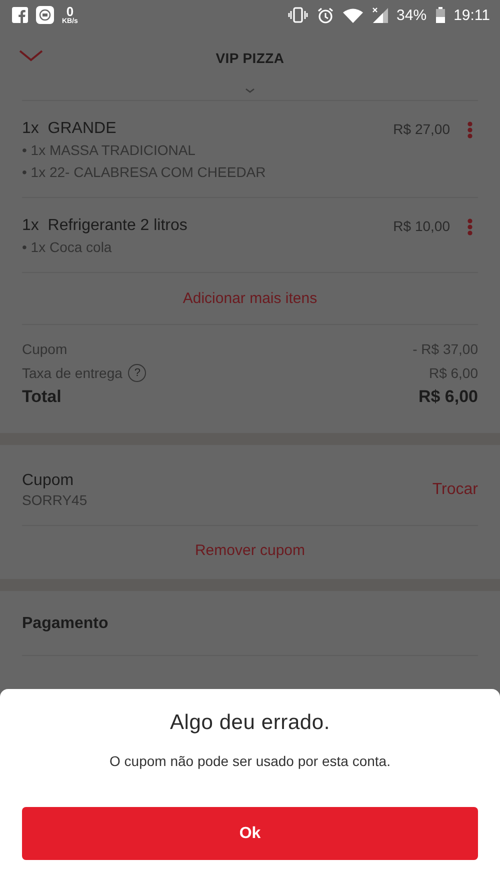 The image size is (500, 889). What do you see at coordinates (20, 15) in the screenshot?
I see `facebook-icon` at bounding box center [20, 15].